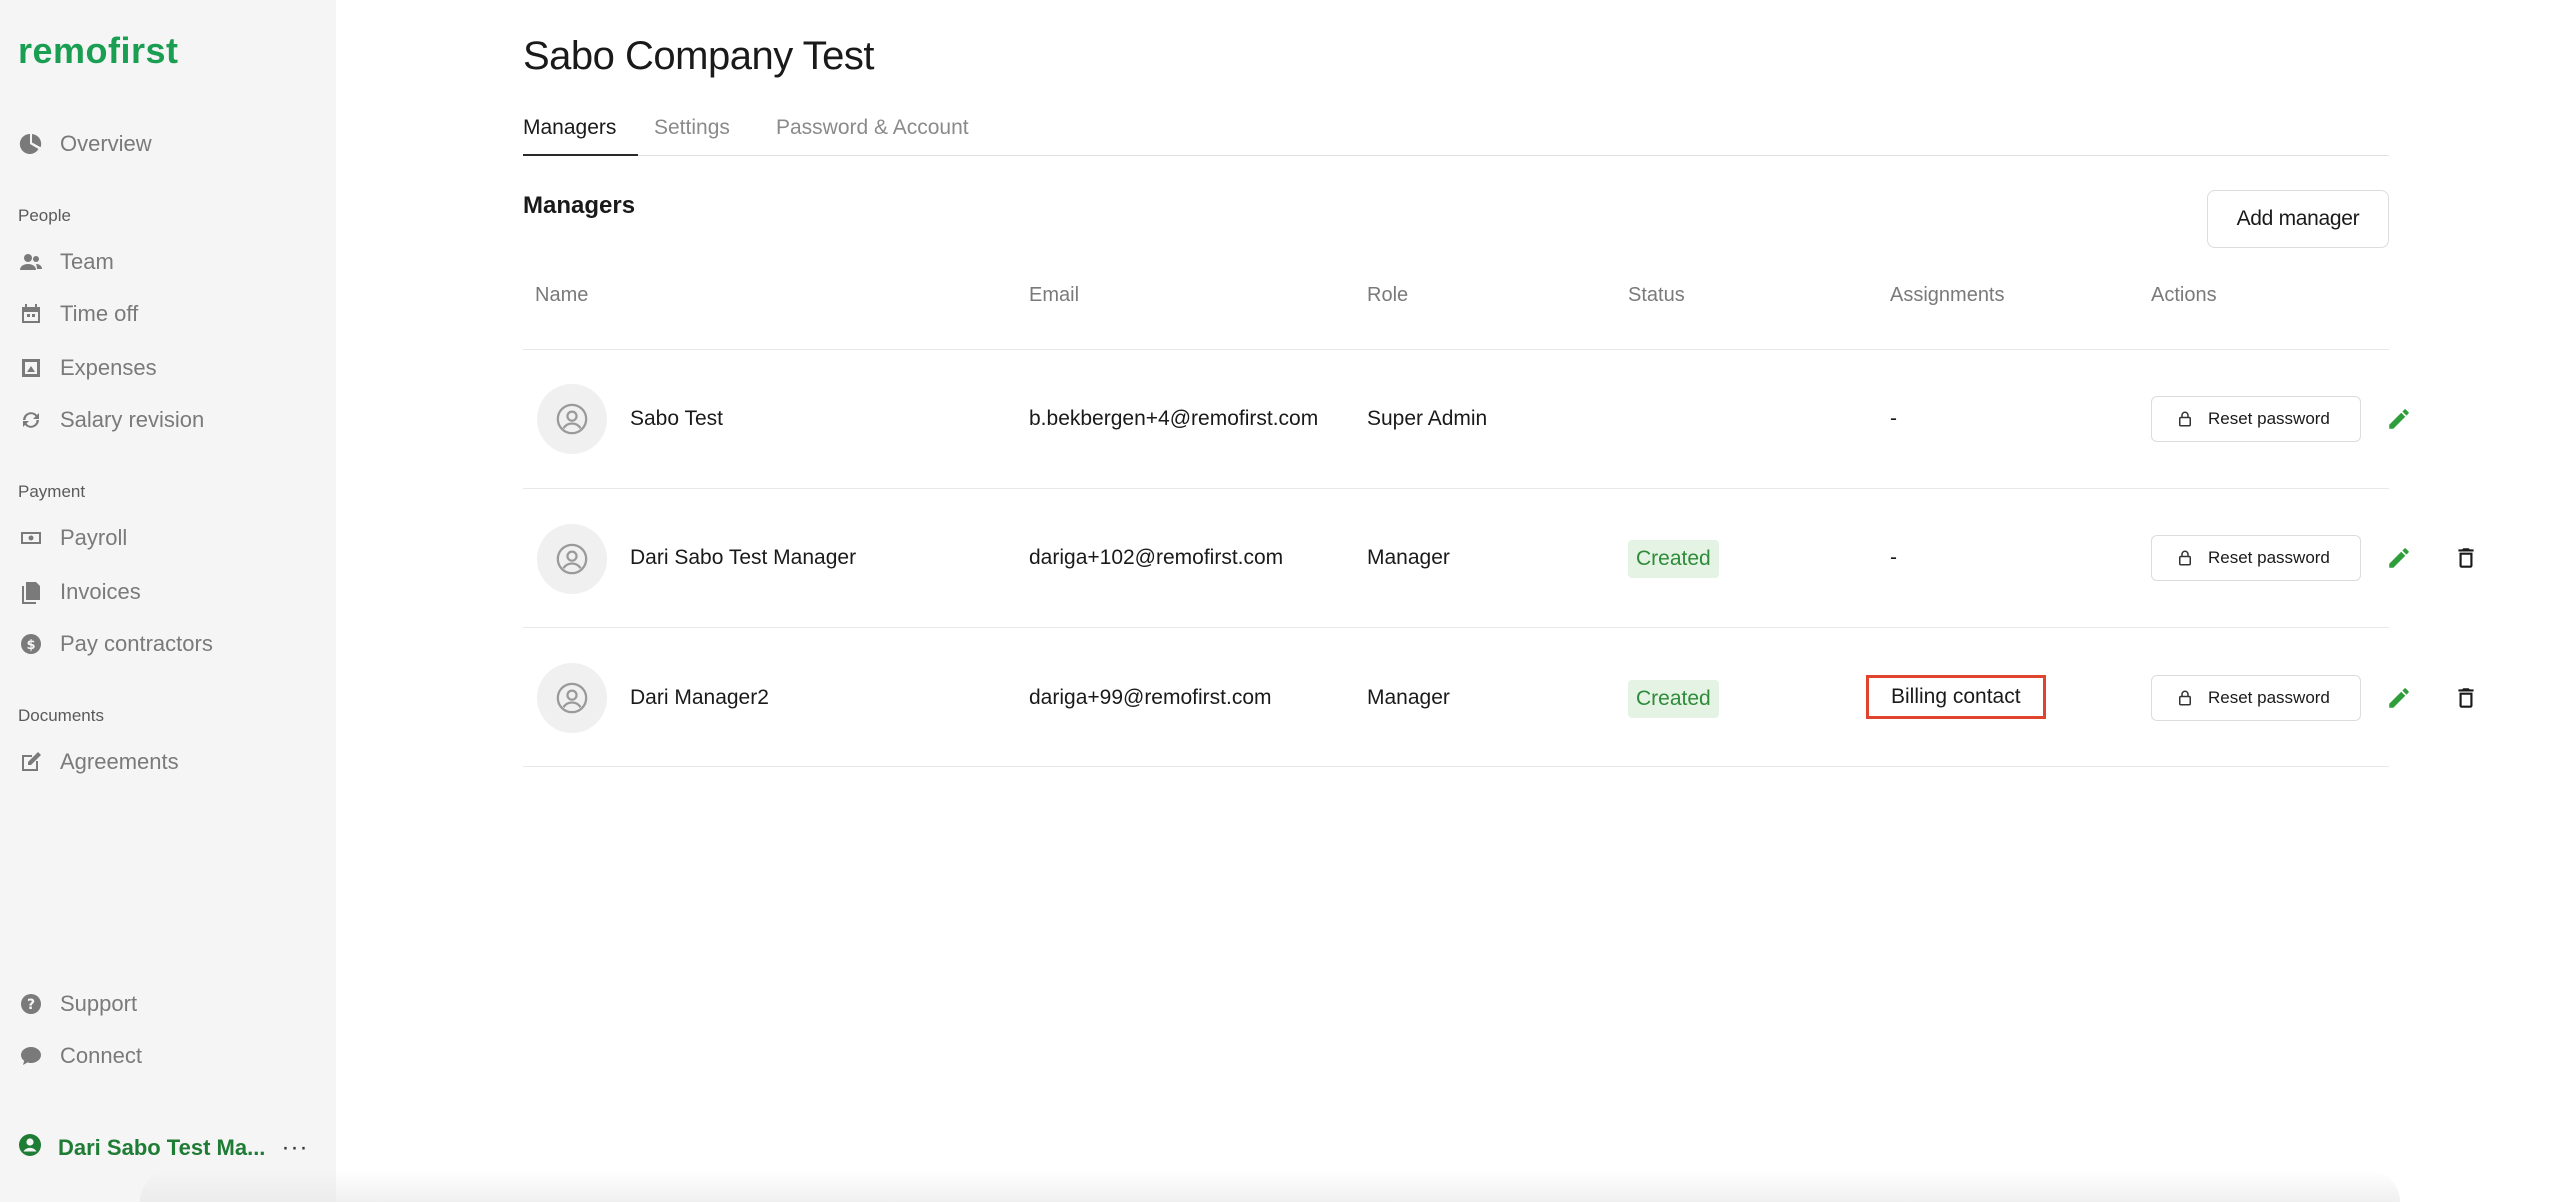  Describe the element at coordinates (580, 134) in the screenshot. I see `tab-managers: Managers` at that location.